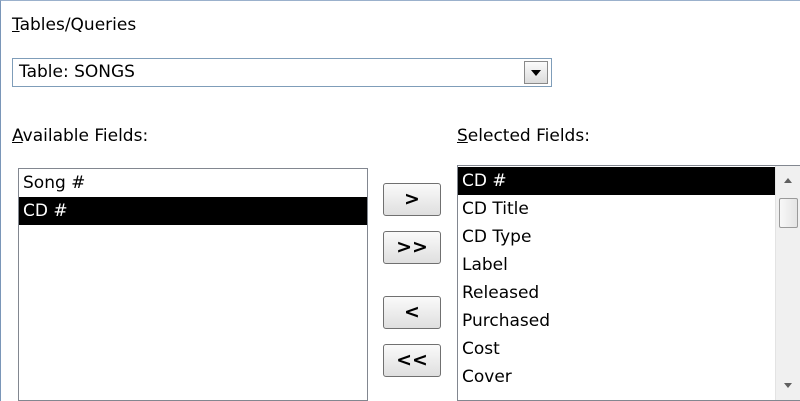 Image resolution: width=800 pixels, height=401 pixels. I want to click on list-item: Released, so click(616, 293).